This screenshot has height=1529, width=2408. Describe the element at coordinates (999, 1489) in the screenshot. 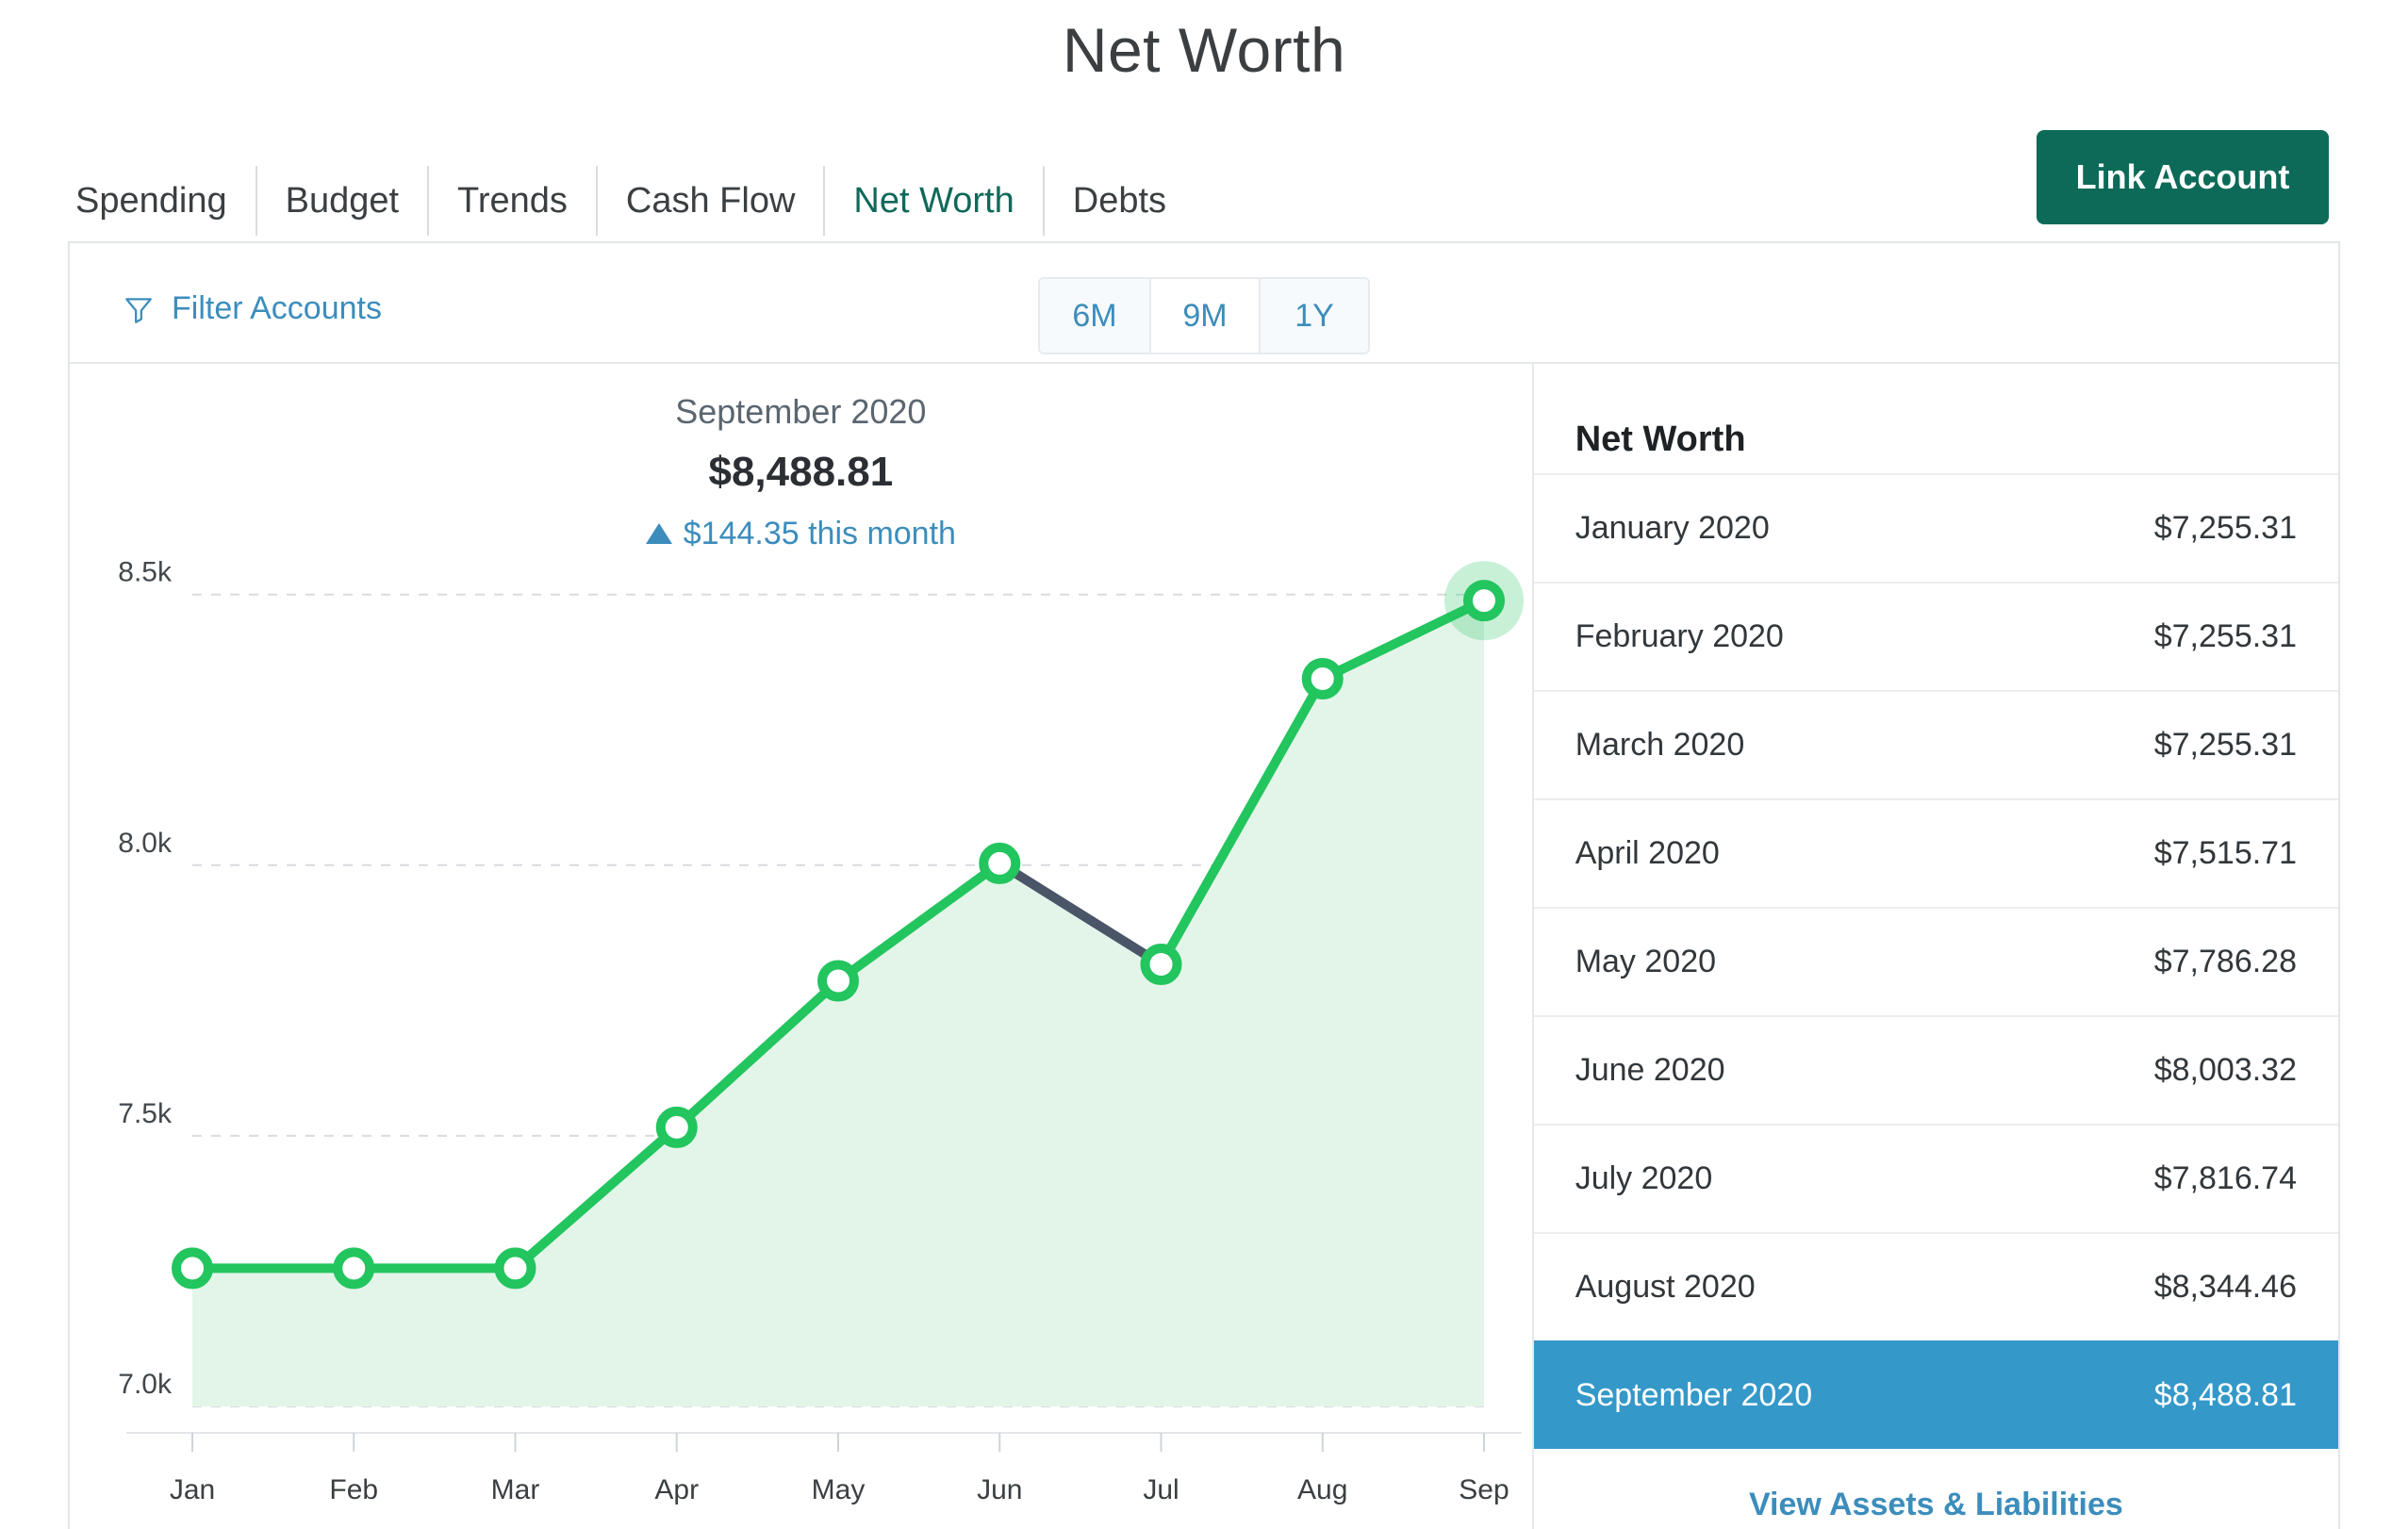

I see `x-axis-tick-label: Jun` at that location.